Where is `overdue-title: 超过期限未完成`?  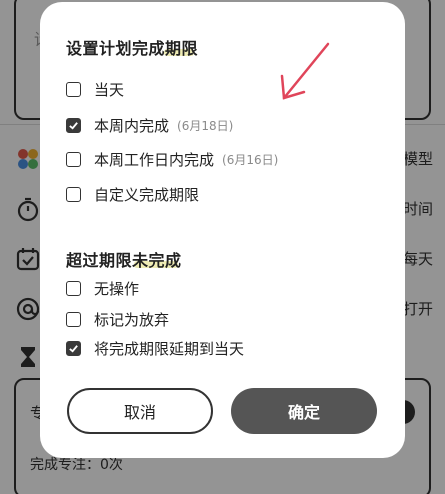
overdue-title: 超过期限未完成 is located at coordinates (124, 260).